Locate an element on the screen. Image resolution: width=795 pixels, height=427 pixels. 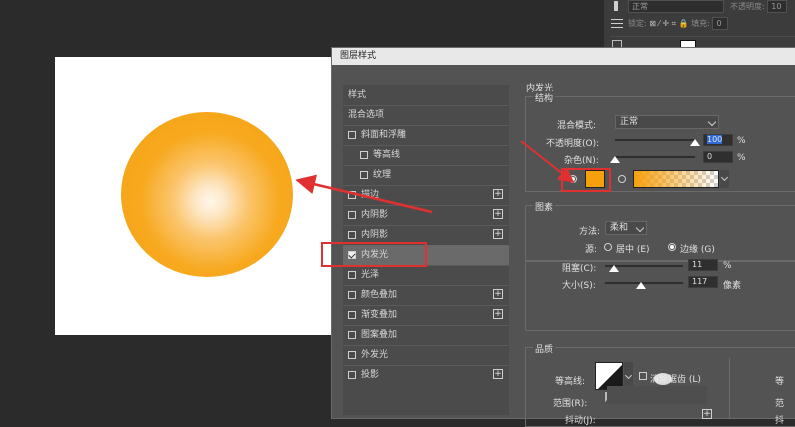
jitter-label: 抖动(J): is located at coordinates (580, 421).